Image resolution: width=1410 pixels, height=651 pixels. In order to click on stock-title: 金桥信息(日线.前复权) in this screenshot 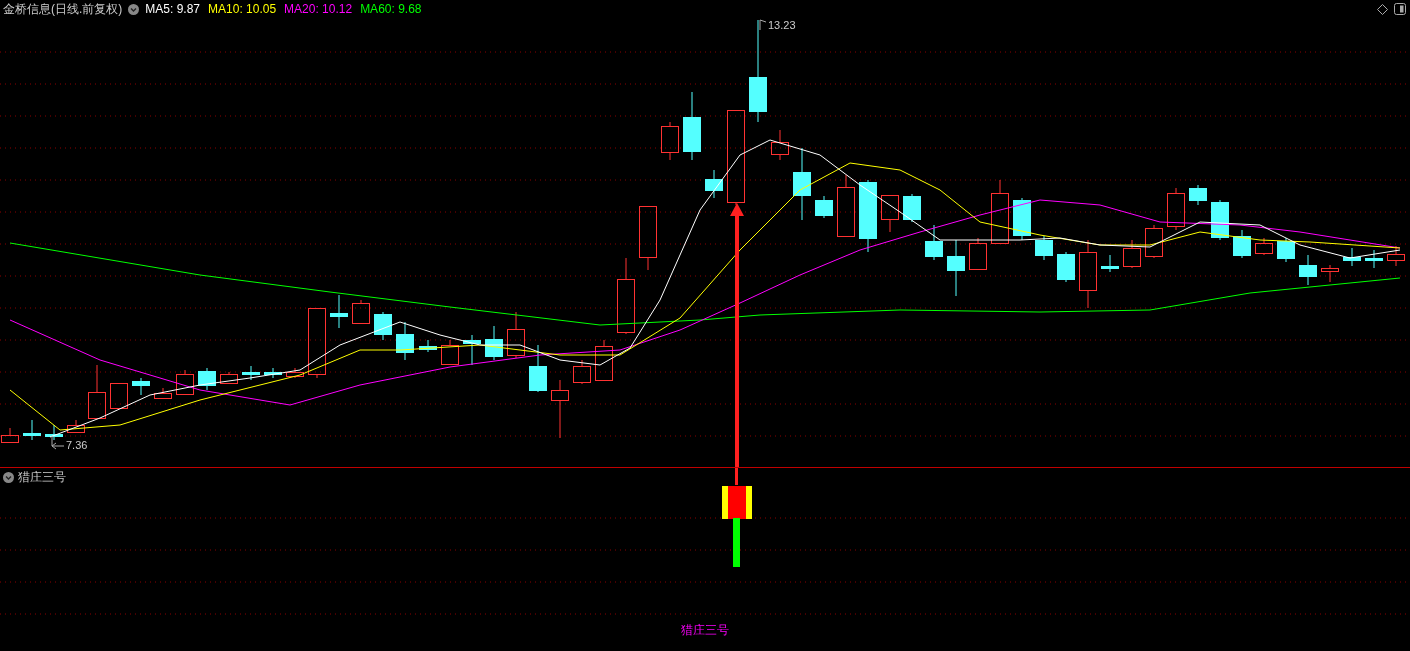, I will do `click(63, 9)`.